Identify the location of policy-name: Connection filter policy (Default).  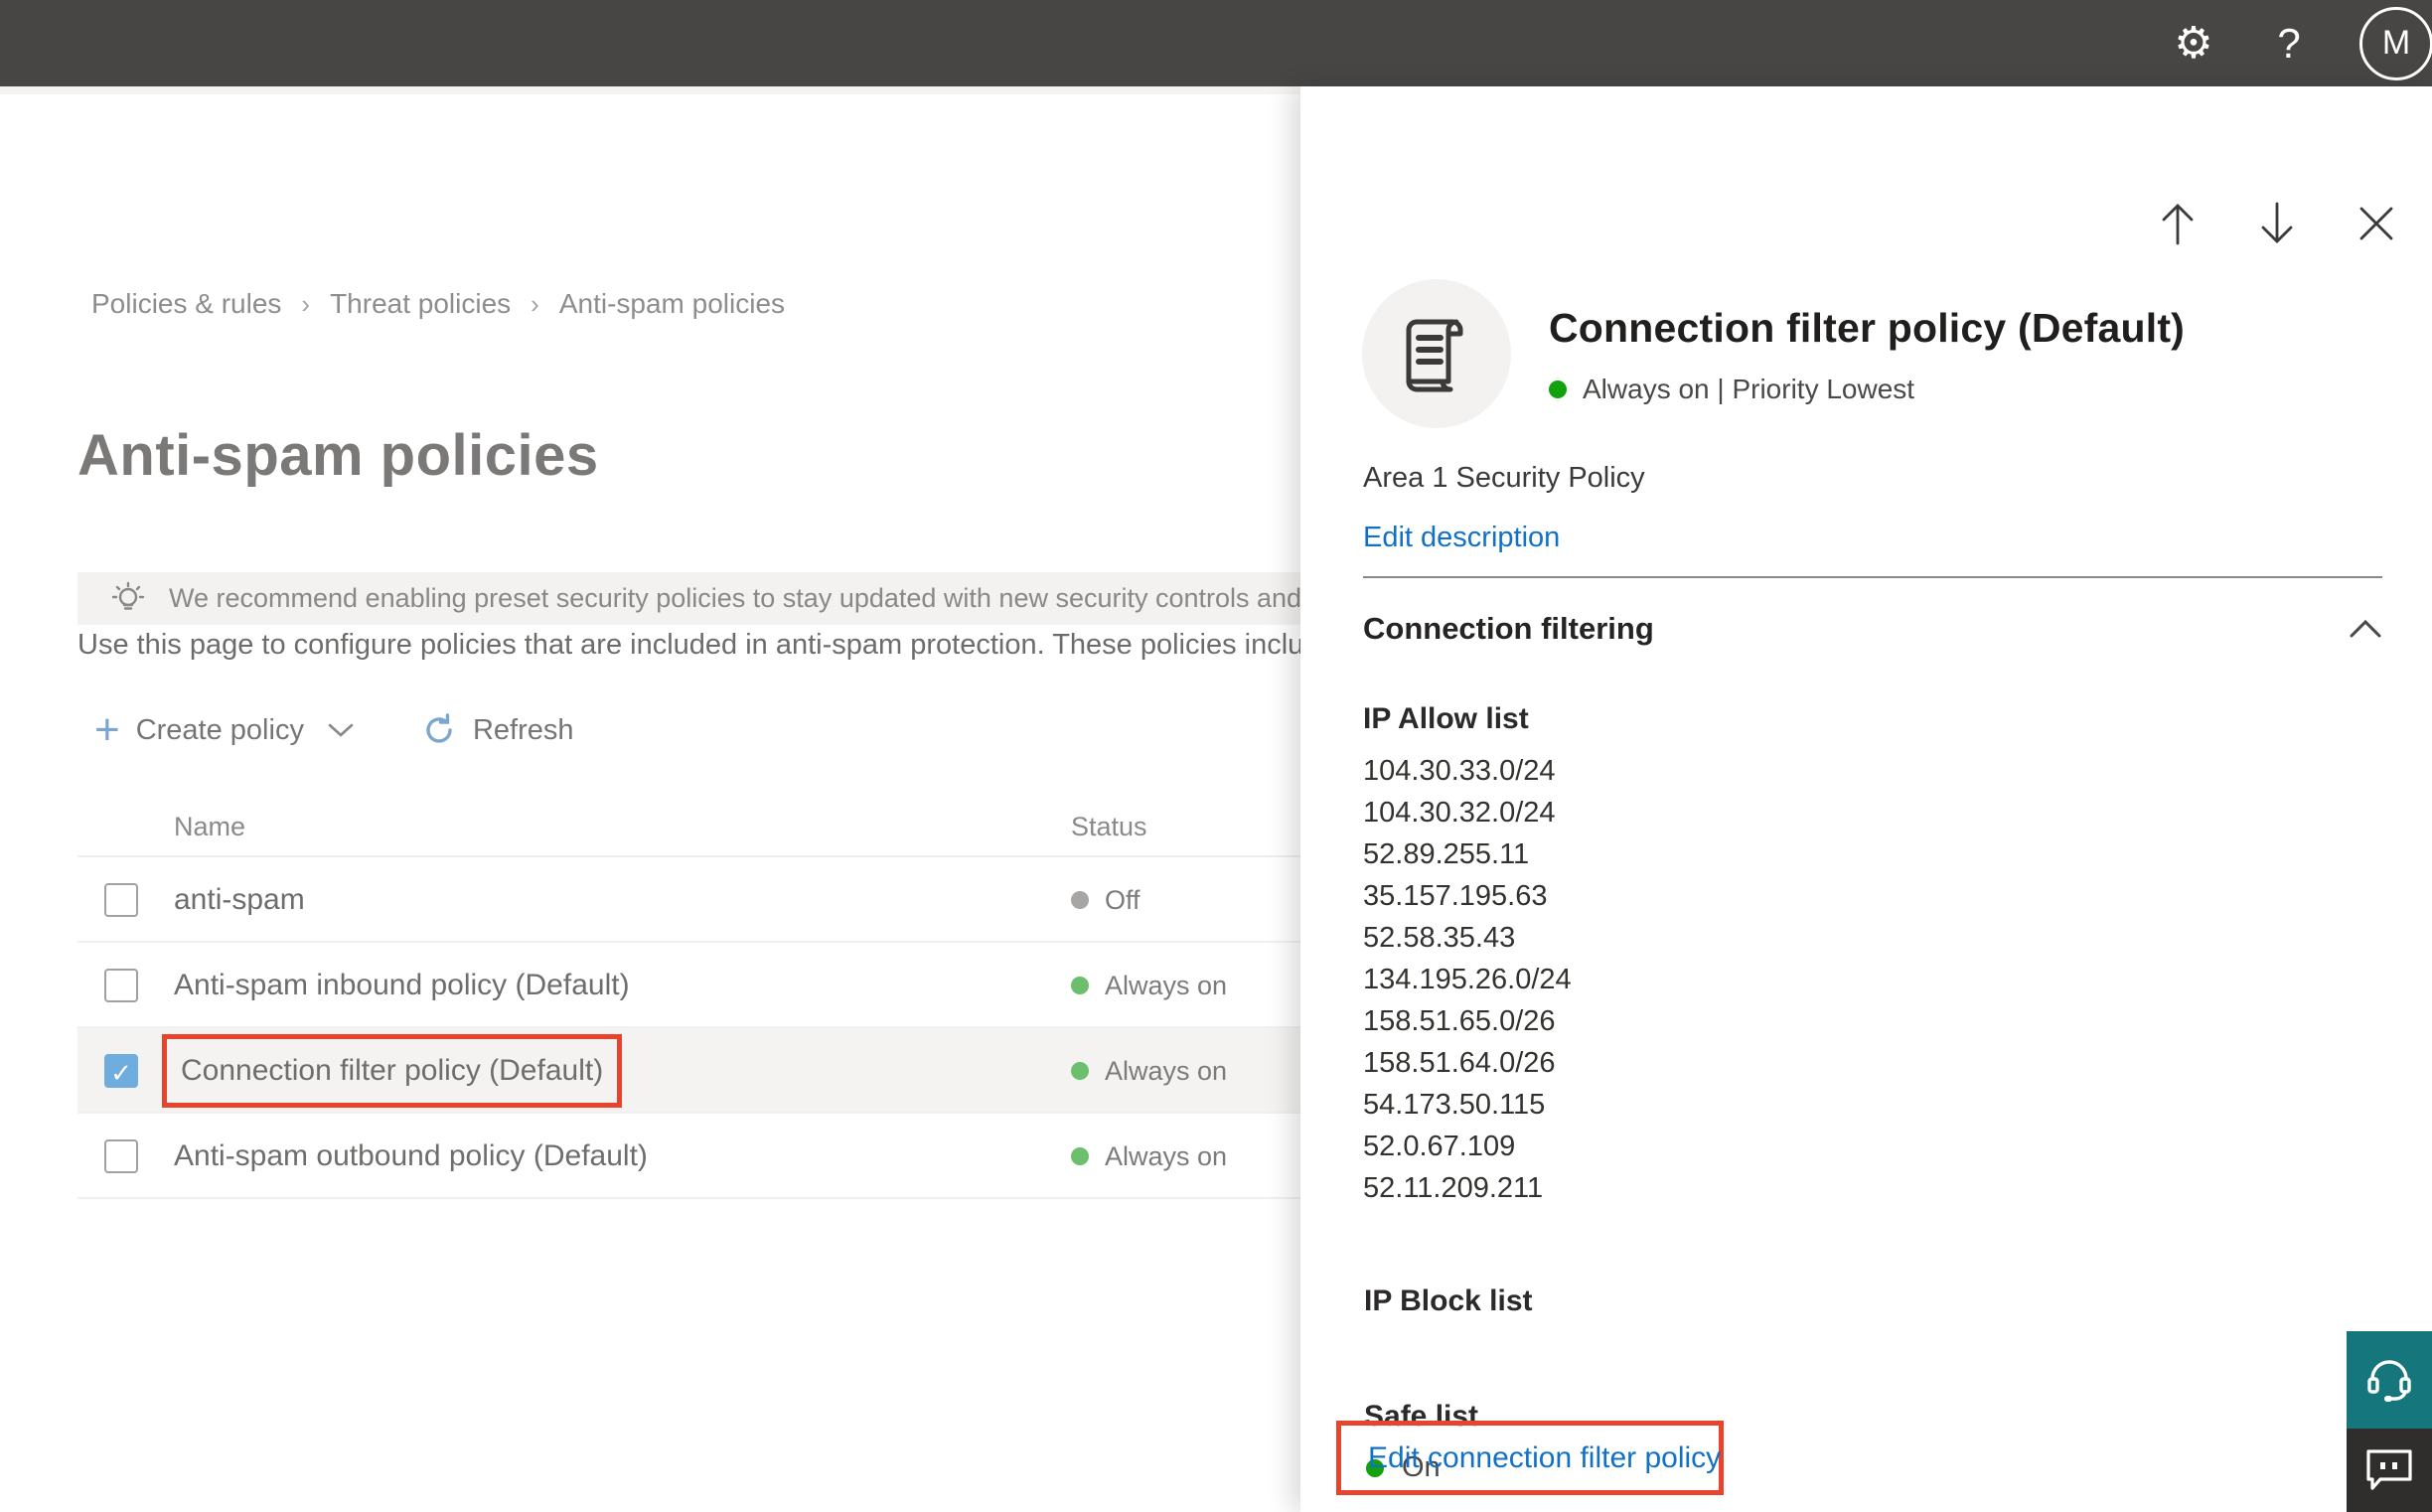
(392, 1071).